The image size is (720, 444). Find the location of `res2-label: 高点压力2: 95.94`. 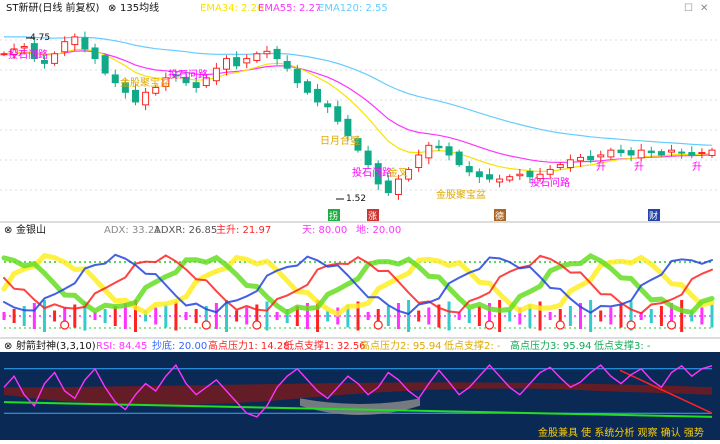

res2-label: 高点压力2: 95.94 is located at coordinates (401, 345).